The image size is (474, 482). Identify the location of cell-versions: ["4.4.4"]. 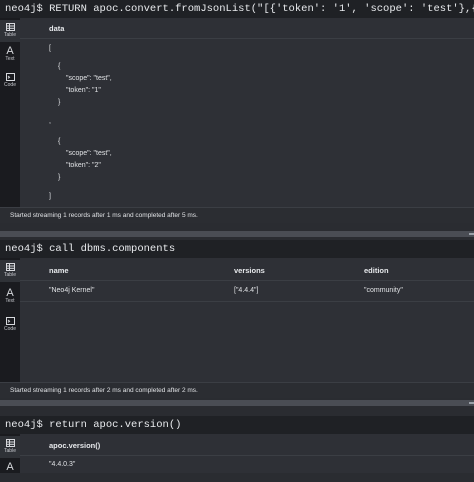
(246, 290).